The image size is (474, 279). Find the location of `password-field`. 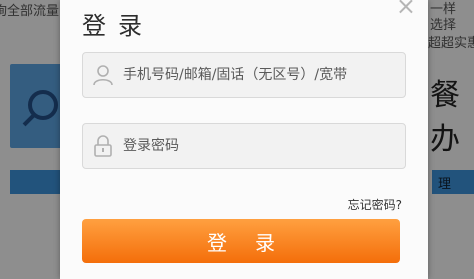

password-field is located at coordinates (244, 146).